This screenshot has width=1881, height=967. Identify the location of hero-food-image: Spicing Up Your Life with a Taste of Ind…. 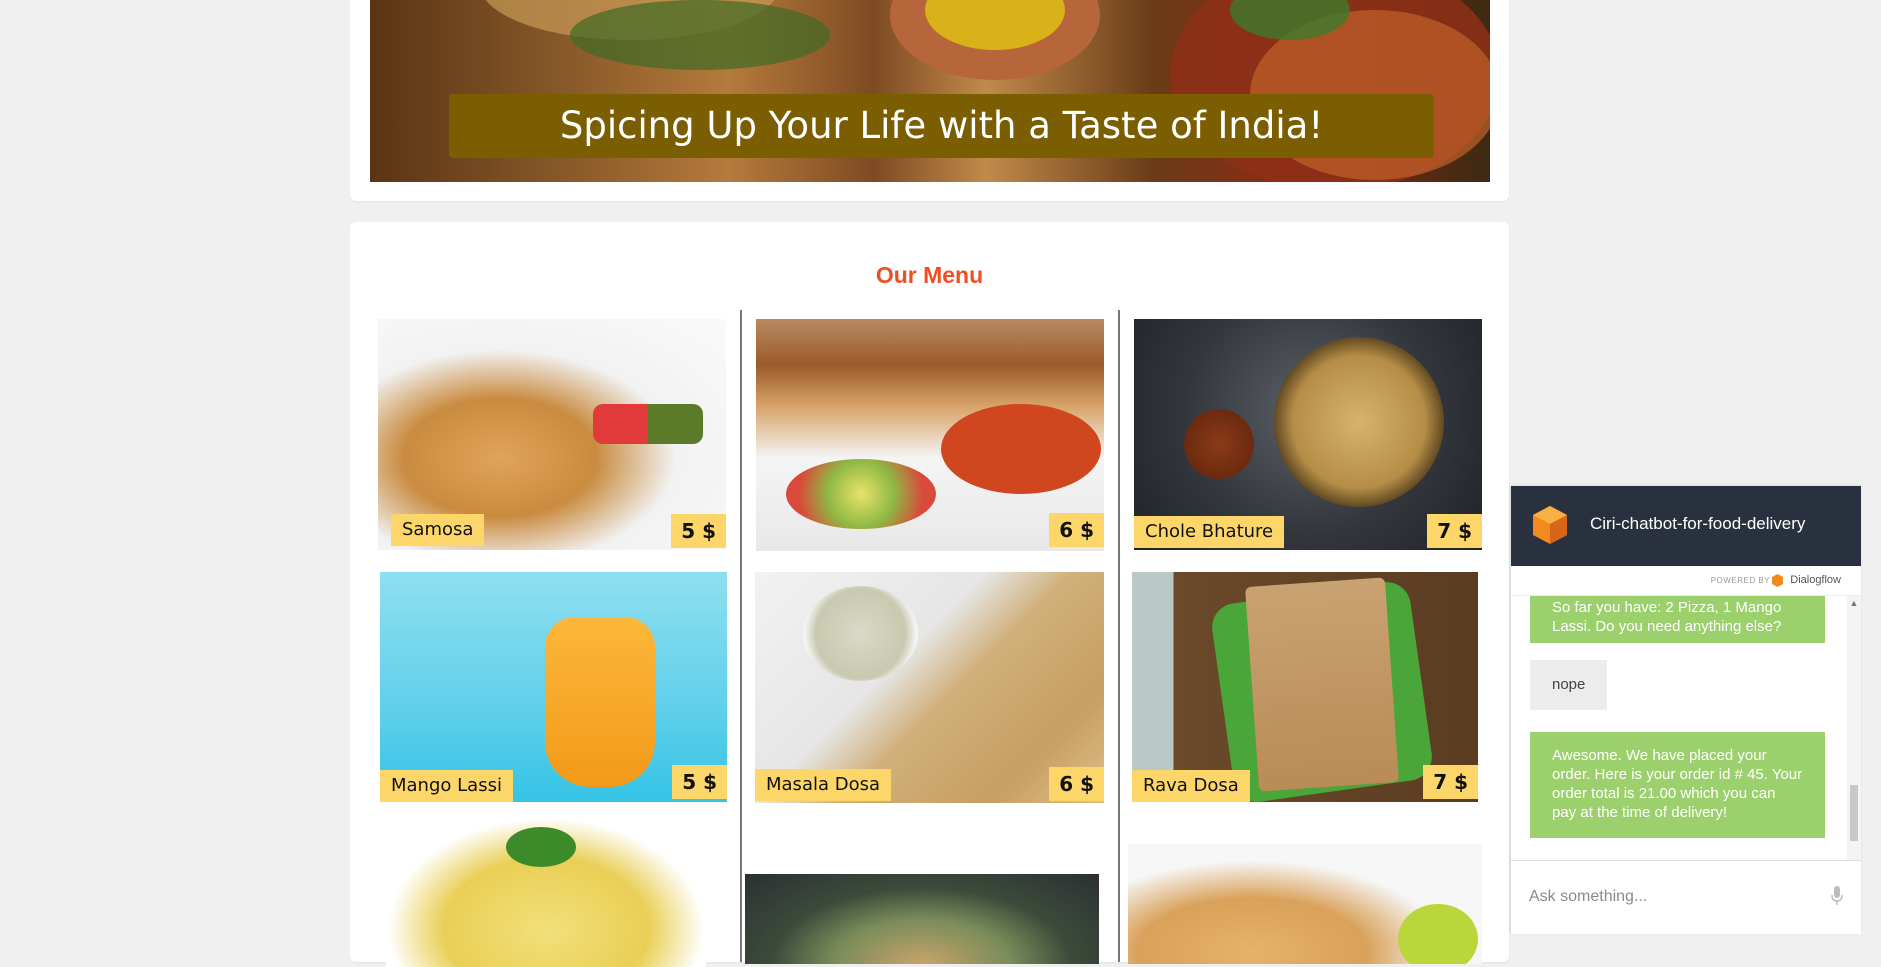
(930, 91).